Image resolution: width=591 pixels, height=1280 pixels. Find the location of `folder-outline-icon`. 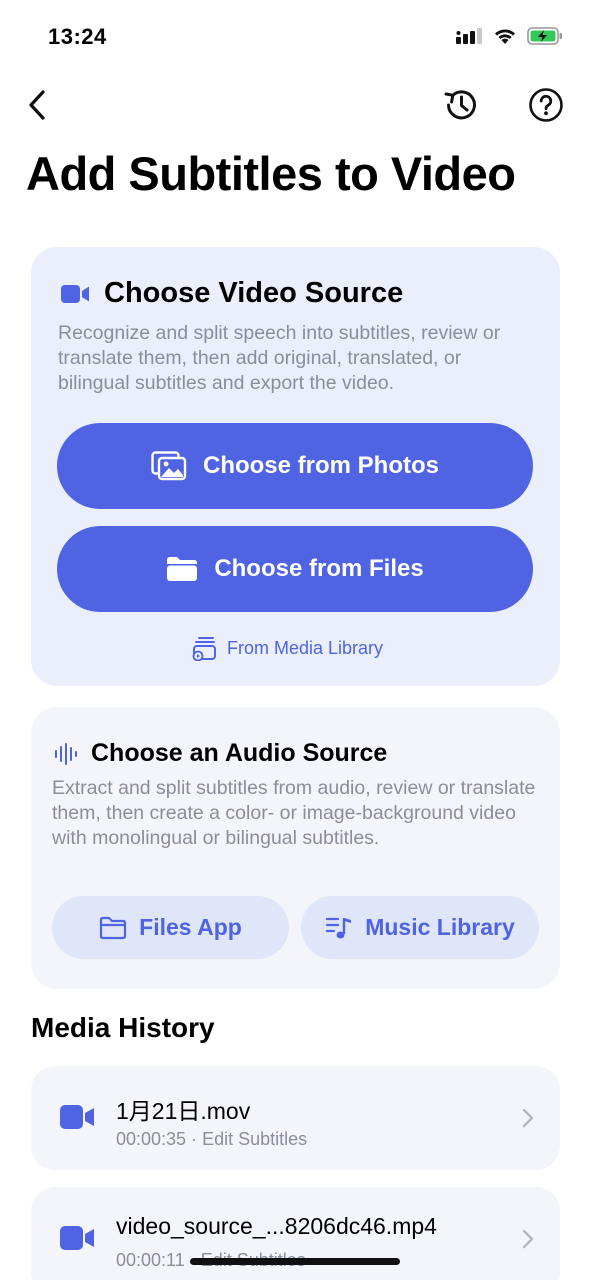

folder-outline-icon is located at coordinates (113, 928).